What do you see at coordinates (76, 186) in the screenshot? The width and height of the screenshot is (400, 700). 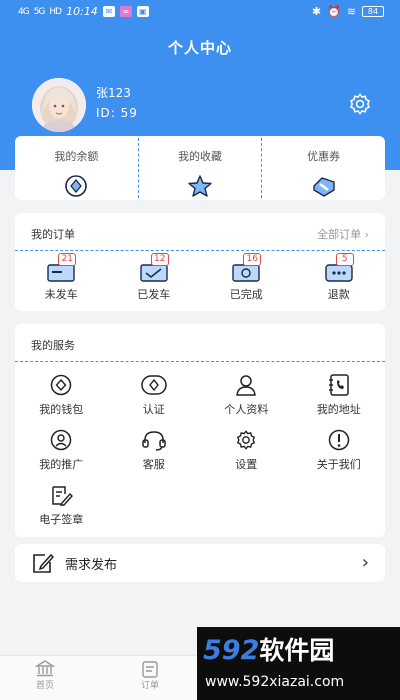 I see `diamond-icon` at bounding box center [76, 186].